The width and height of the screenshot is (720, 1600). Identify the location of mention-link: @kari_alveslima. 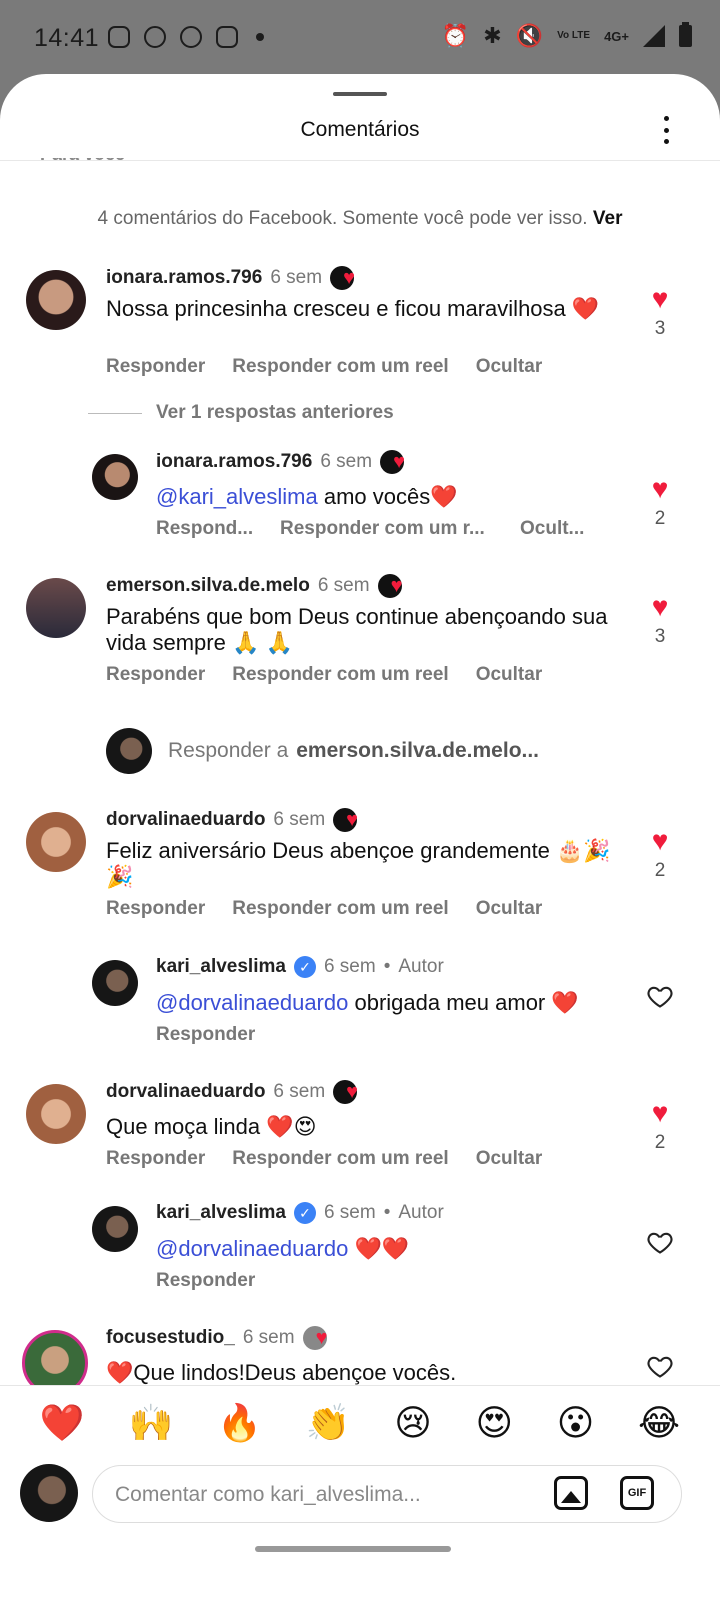
(237, 496).